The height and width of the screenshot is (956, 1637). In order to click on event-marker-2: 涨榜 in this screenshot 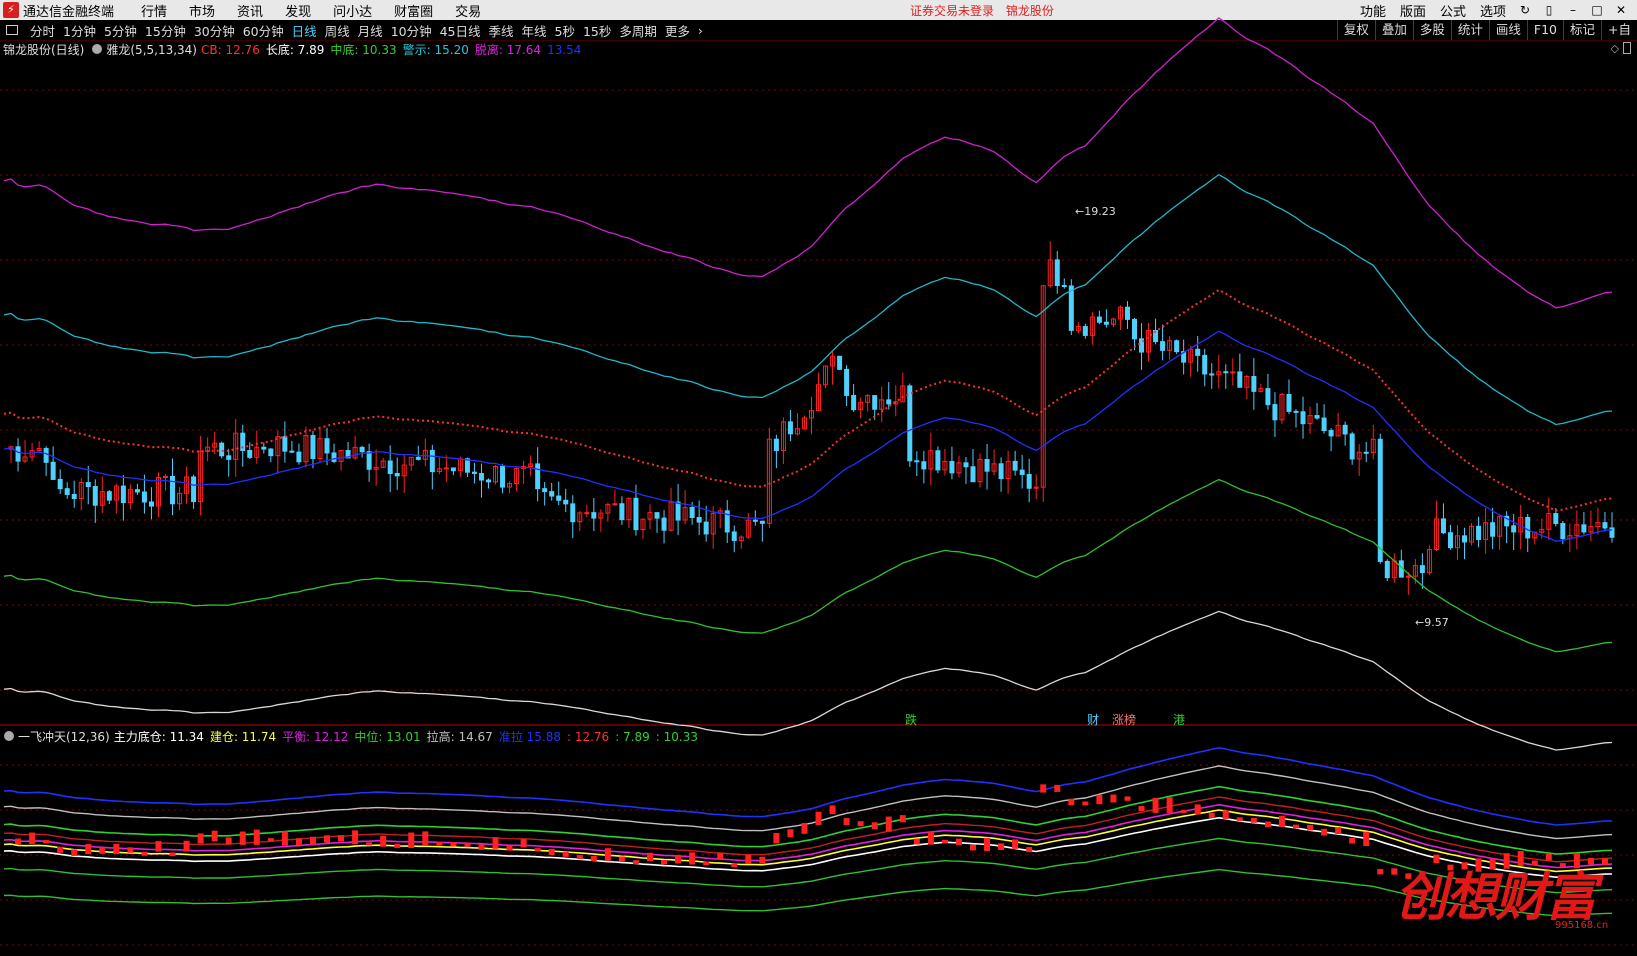, I will do `click(1124, 719)`.